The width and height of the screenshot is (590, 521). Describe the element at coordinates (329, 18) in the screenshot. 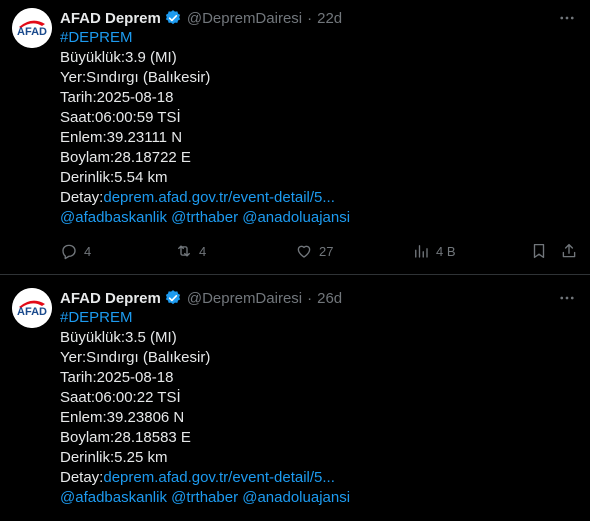

I see `timestamp: 22d` at that location.